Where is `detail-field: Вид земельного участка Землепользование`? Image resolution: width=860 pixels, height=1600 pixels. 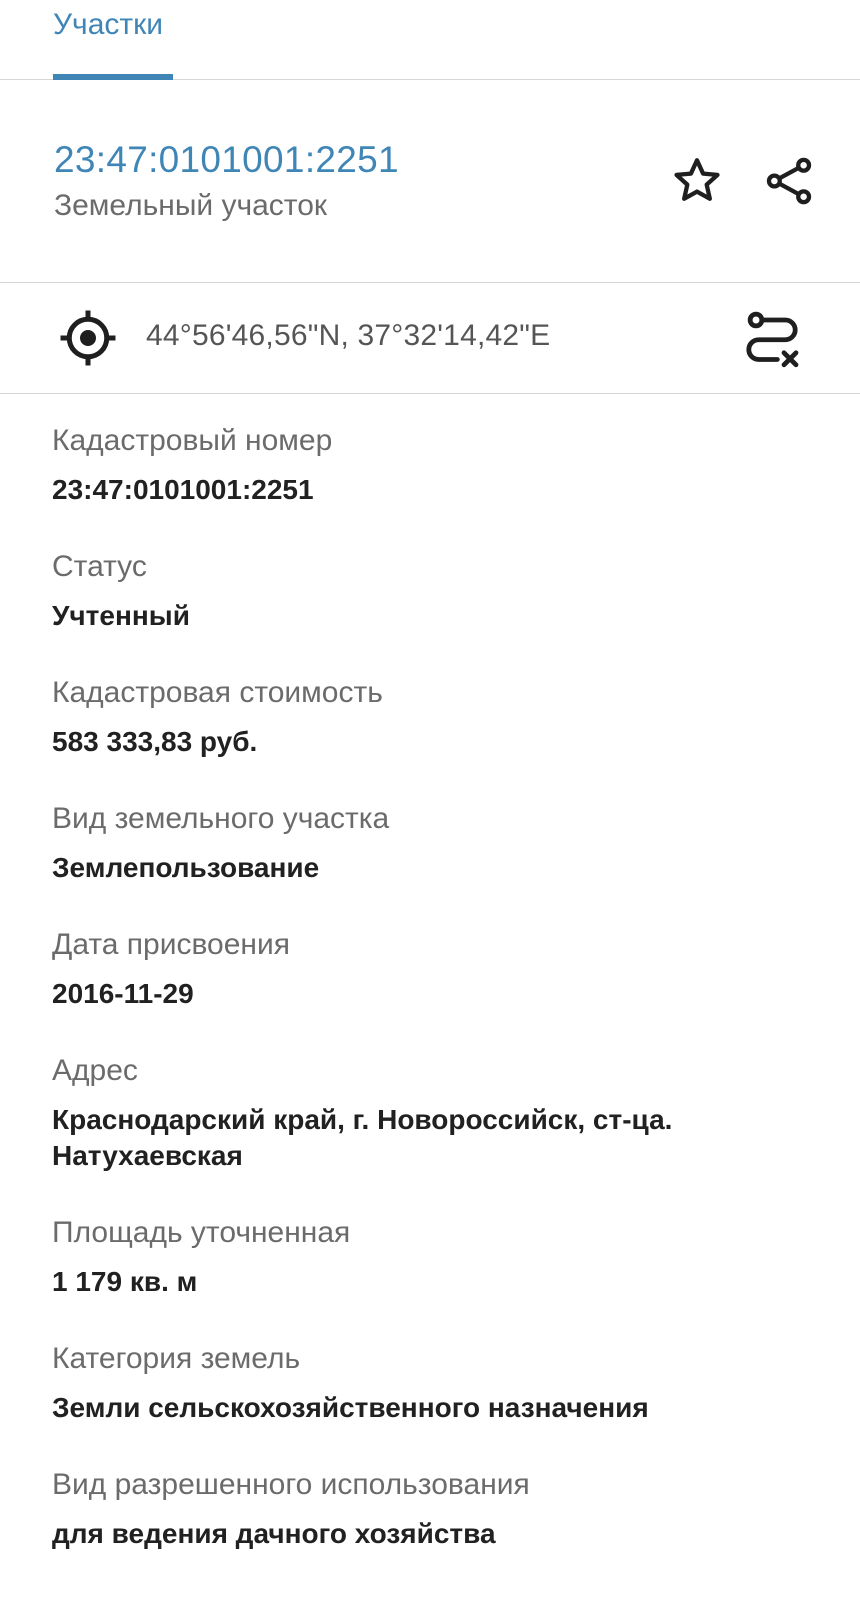
detail-field: Вид земельного участка Землепользование is located at coordinates (442, 859).